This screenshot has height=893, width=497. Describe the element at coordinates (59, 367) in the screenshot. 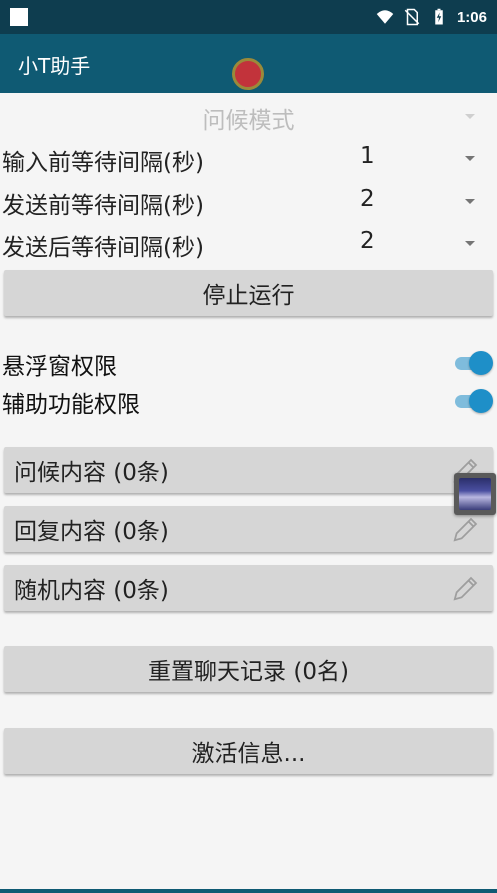

I see `overlay-permission-label: 悬浮窗权限` at that location.